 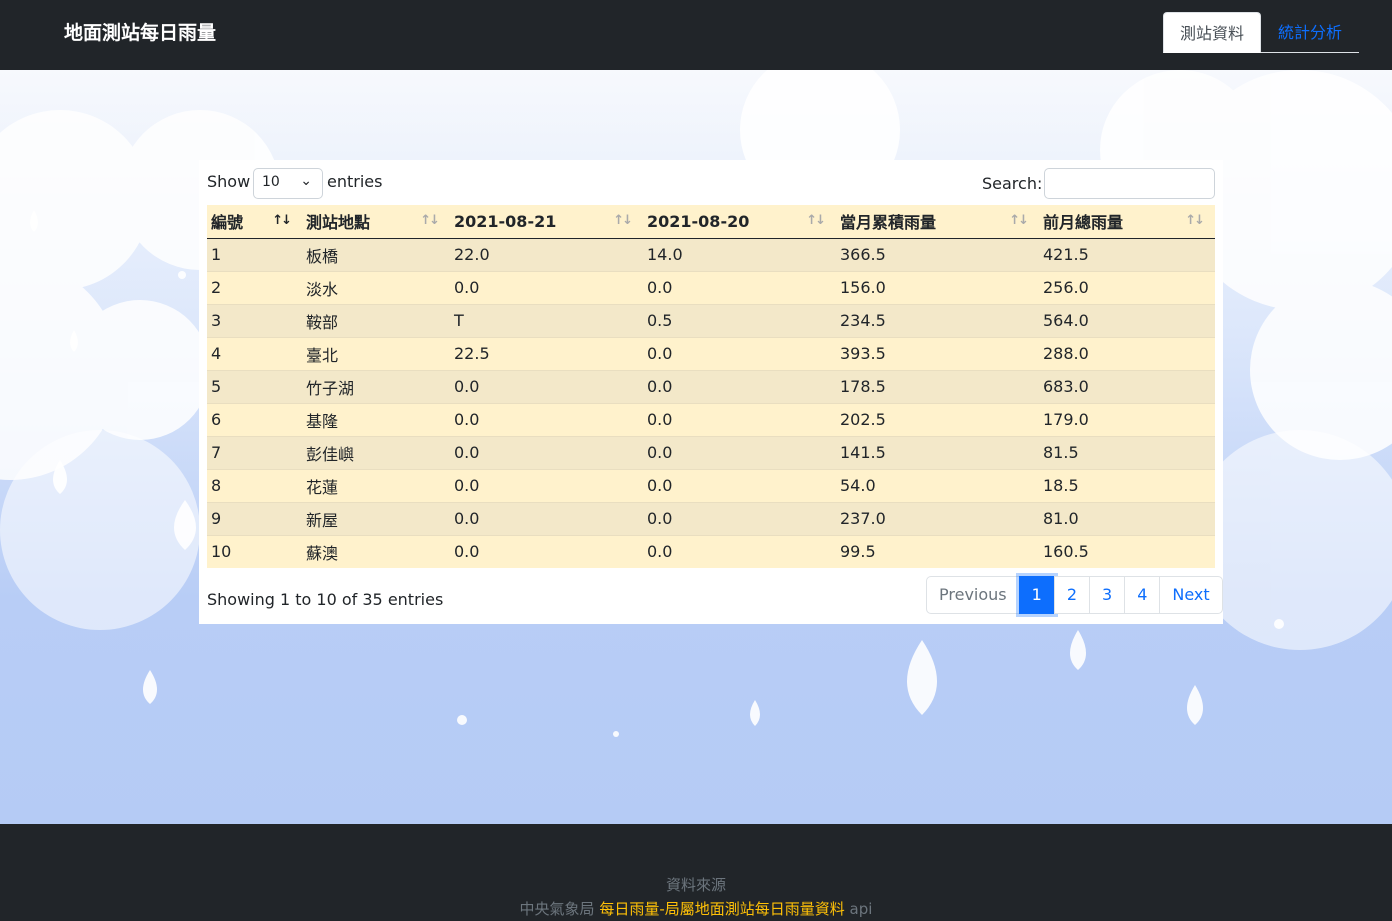 I want to click on table-cell: 14.0, so click(x=739, y=254).